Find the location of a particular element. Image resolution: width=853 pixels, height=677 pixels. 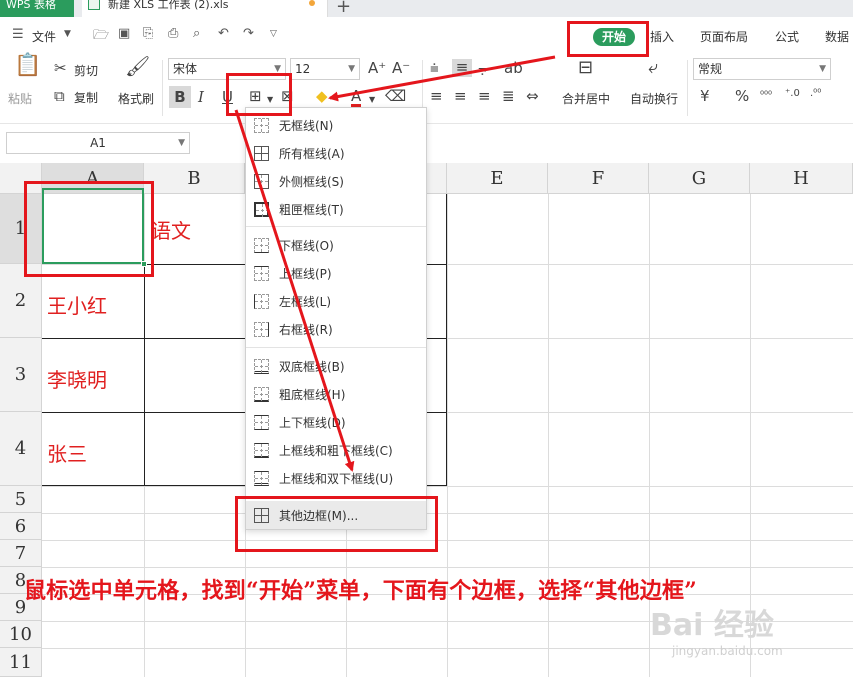

arrow-to-border-button is located at coordinates (442, 78).